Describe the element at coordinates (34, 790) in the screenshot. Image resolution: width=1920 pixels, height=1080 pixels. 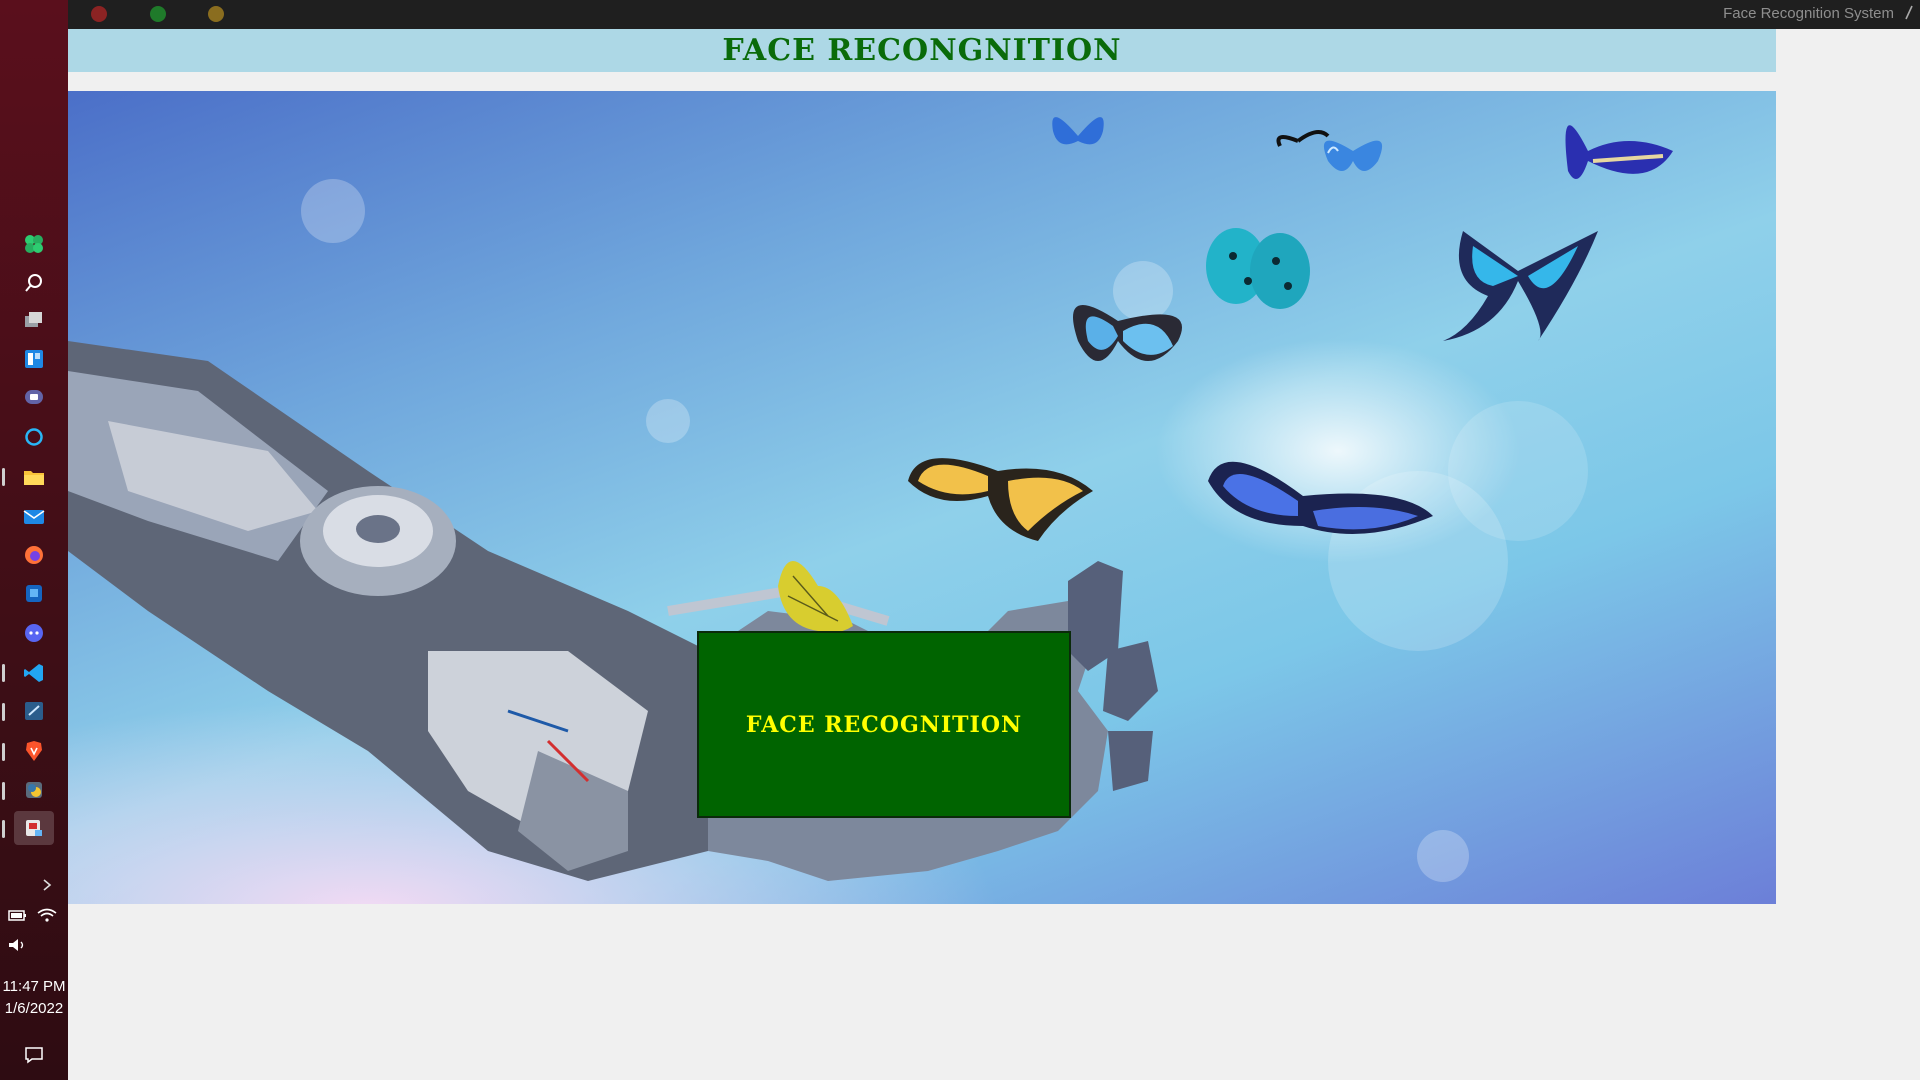
I see `python-icon` at that location.